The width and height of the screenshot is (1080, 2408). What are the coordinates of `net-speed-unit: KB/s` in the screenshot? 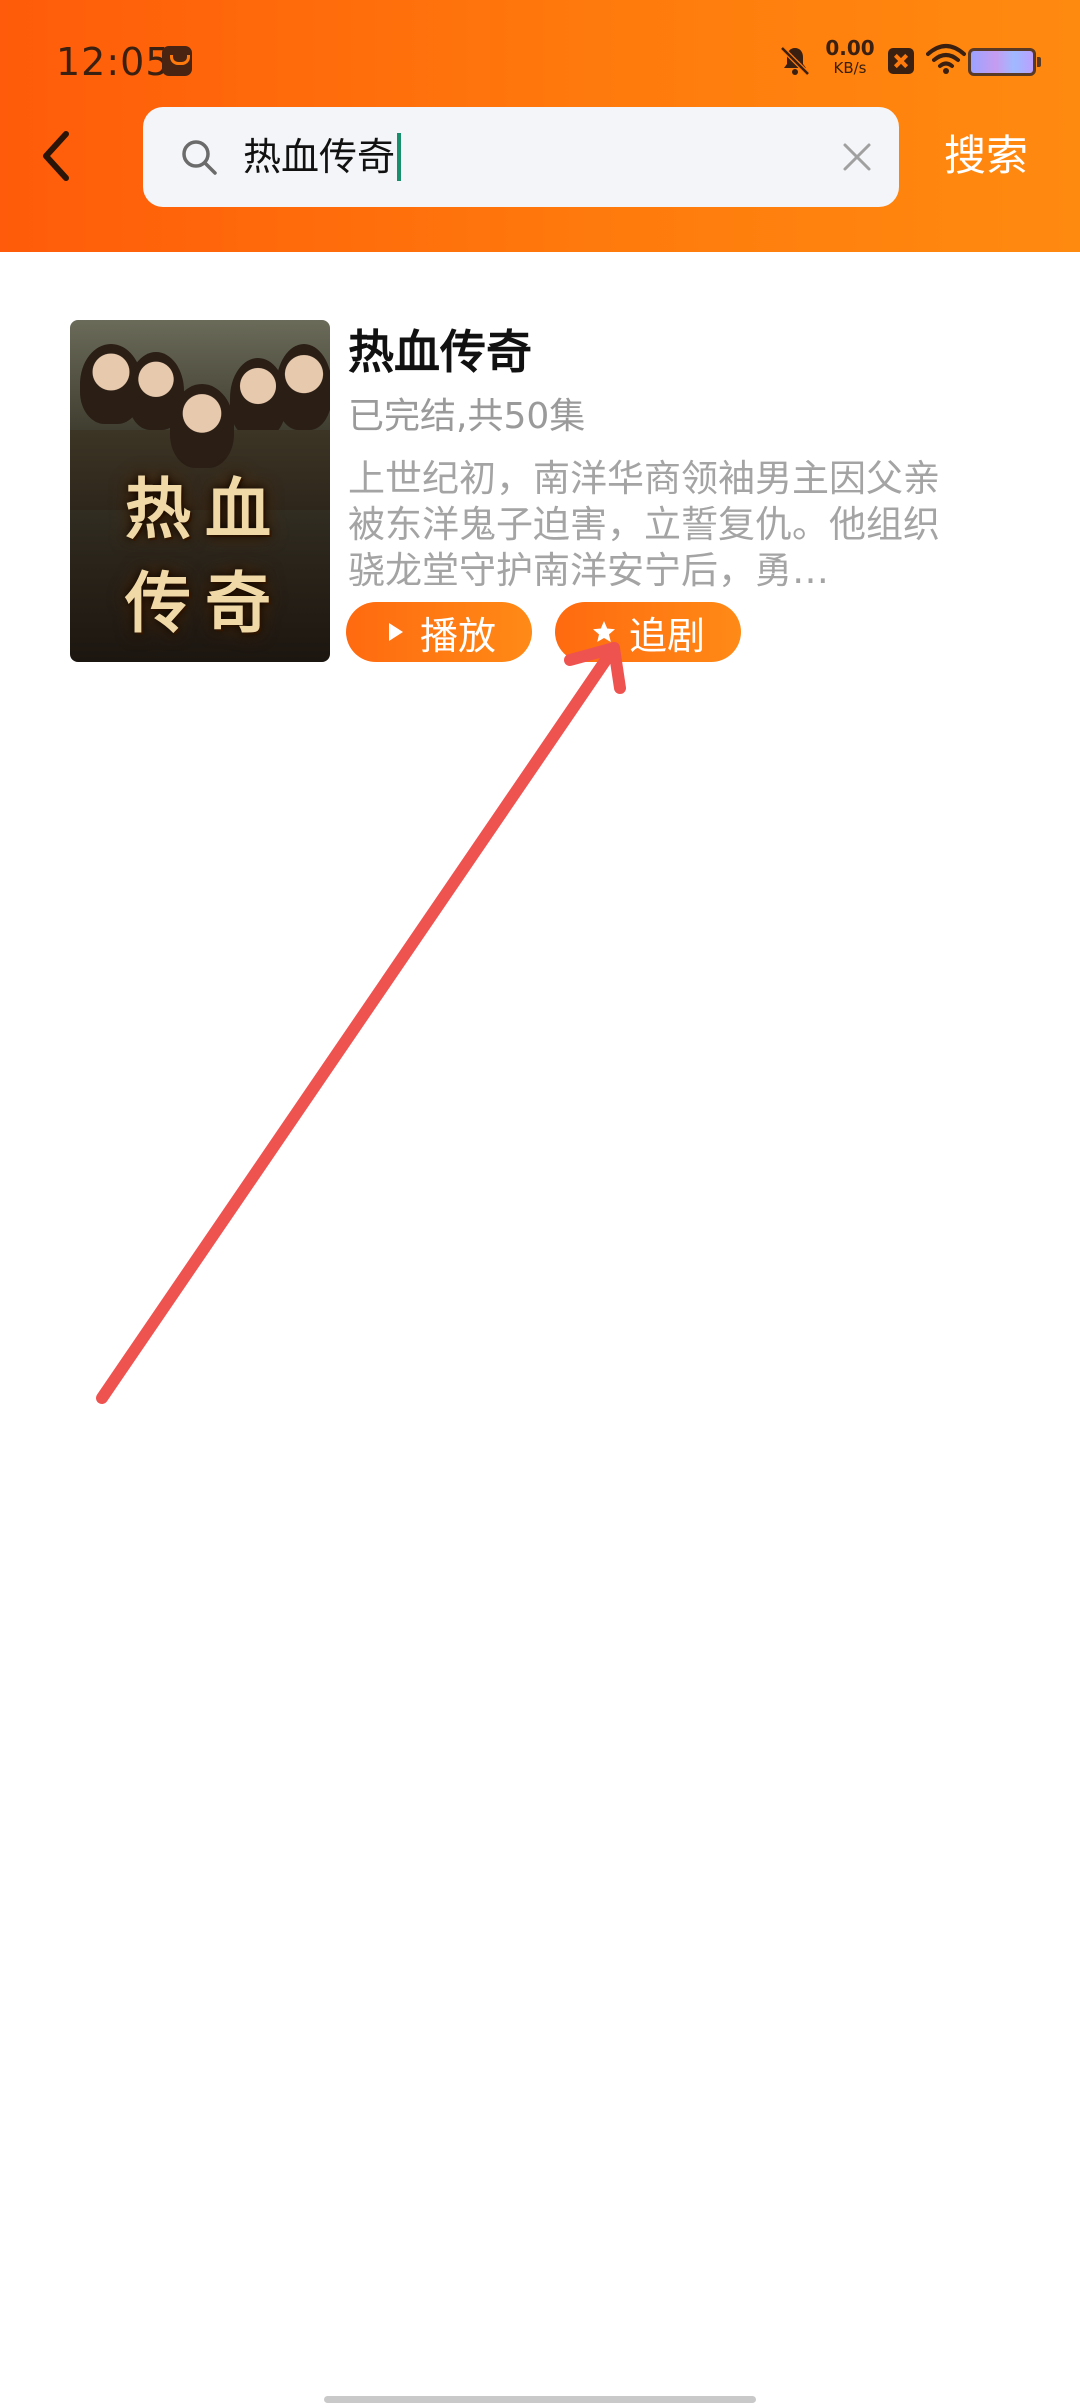 It's located at (850, 68).